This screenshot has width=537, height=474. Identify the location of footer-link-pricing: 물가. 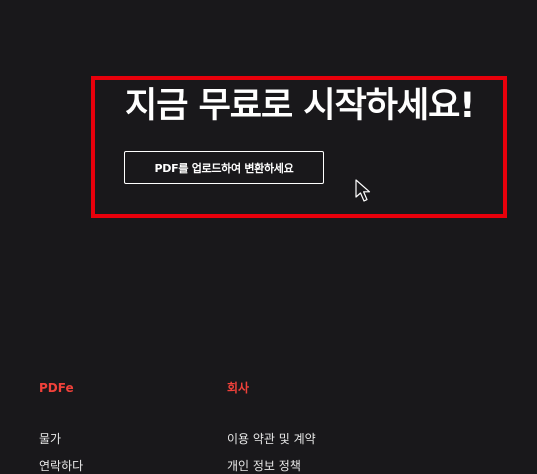
(61, 439).